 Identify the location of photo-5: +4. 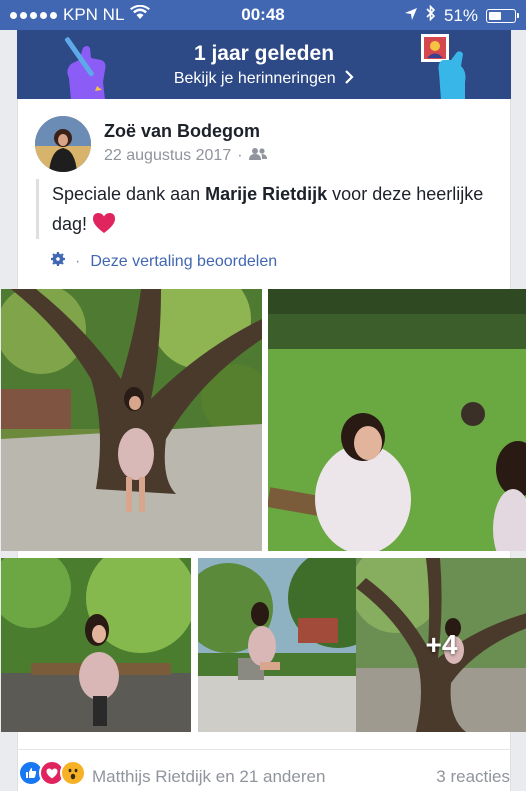
(441, 645).